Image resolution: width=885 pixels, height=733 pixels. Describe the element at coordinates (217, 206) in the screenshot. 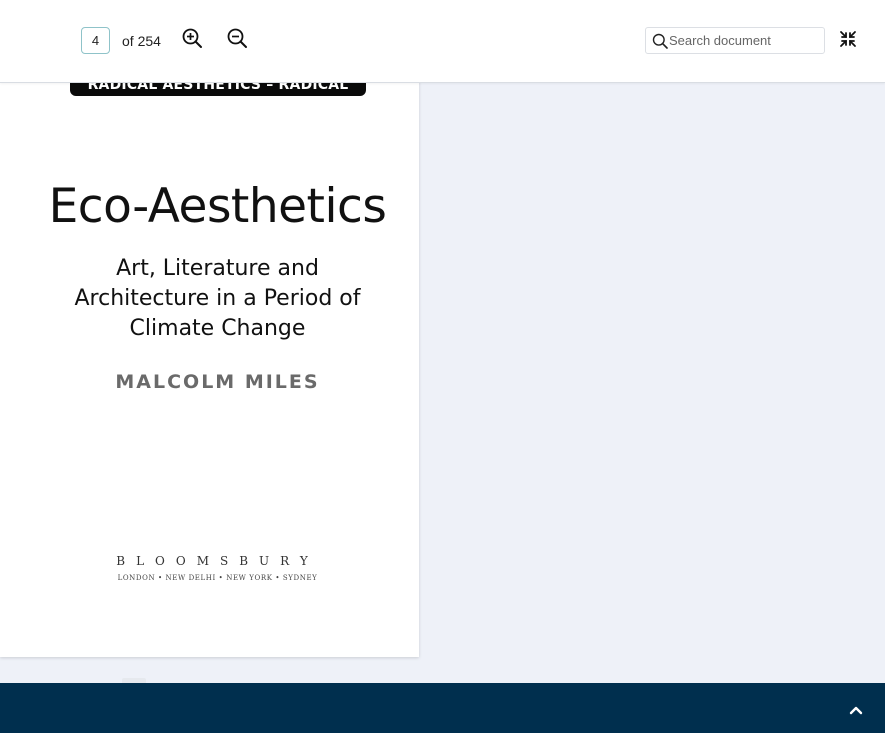

I see `book-title: Eco-Aesthetics` at that location.